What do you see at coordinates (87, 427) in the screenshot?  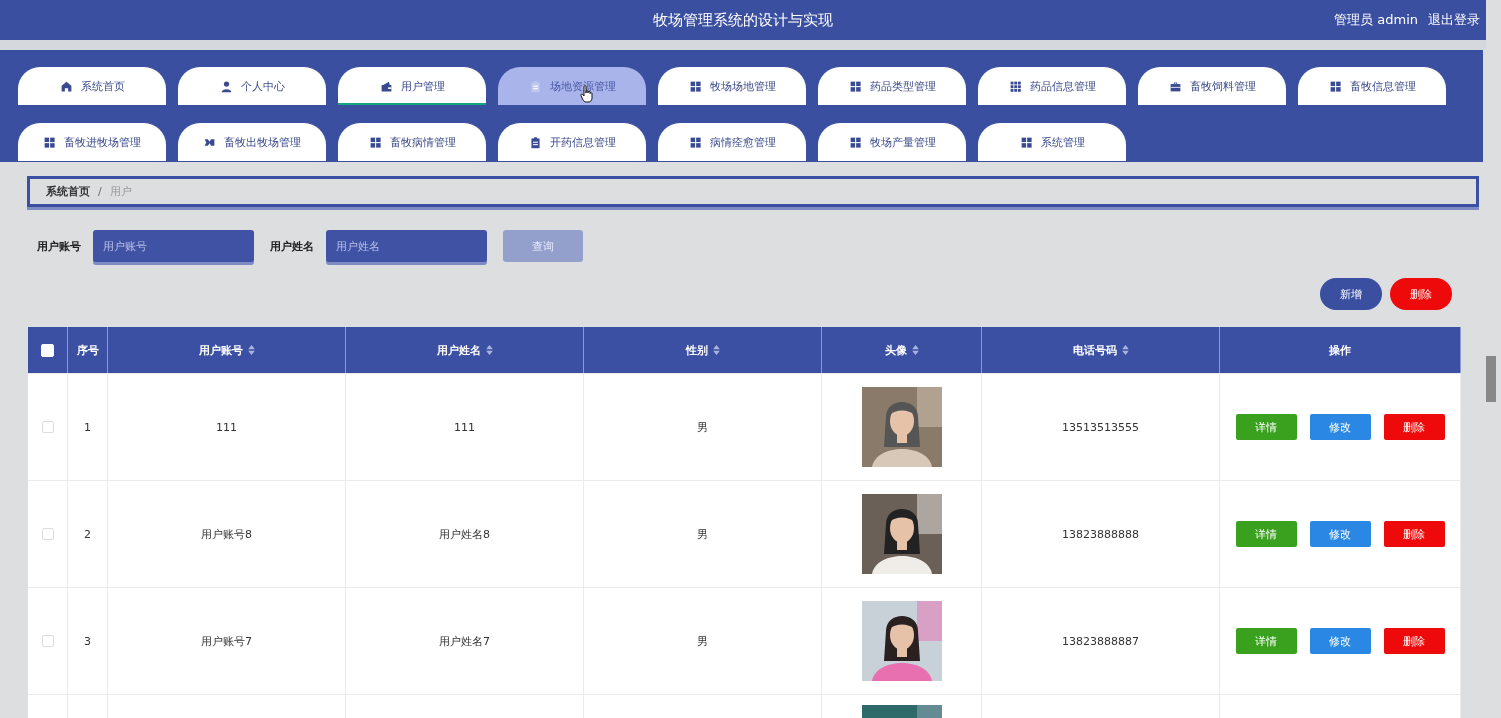 I see `table-cell: 1` at bounding box center [87, 427].